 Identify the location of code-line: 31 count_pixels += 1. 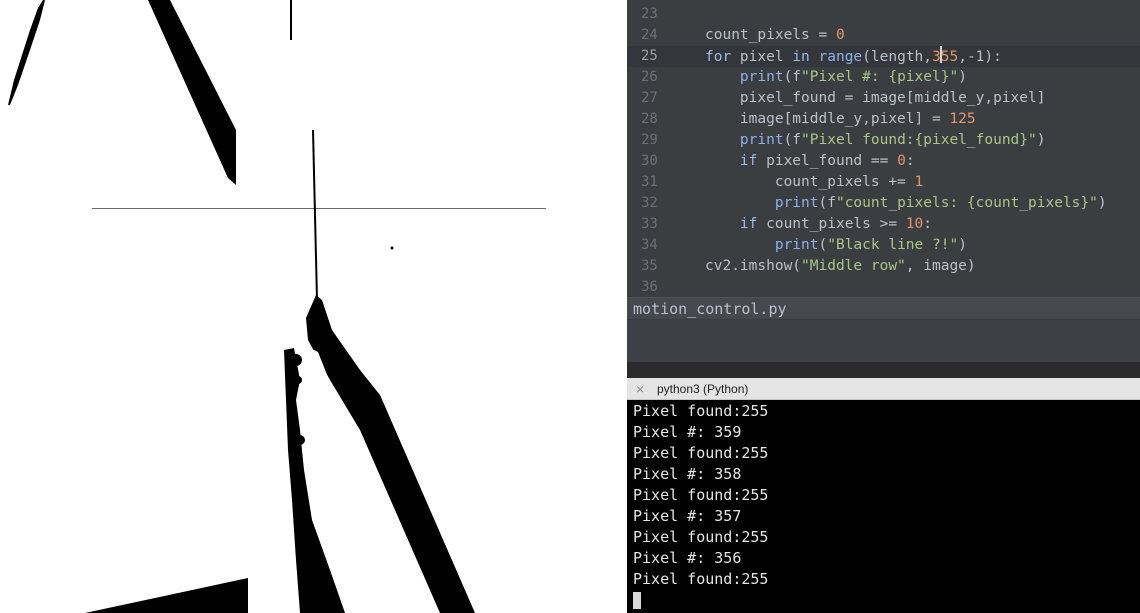
(883, 182).